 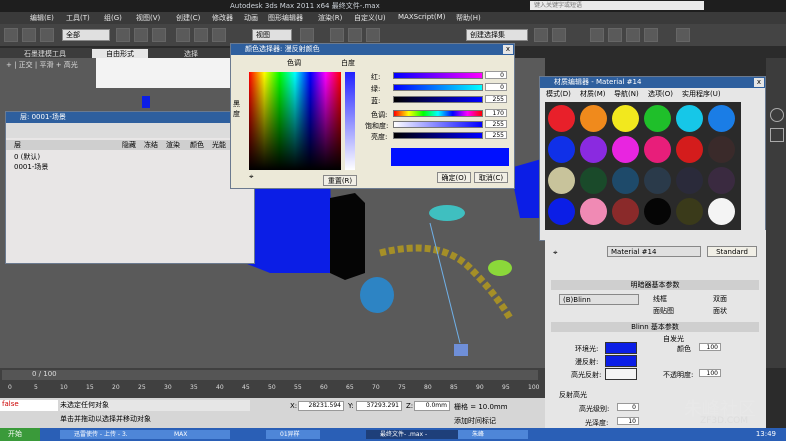 What do you see at coordinates (621, 348) in the screenshot?
I see `ambient-swatch` at bounding box center [621, 348].